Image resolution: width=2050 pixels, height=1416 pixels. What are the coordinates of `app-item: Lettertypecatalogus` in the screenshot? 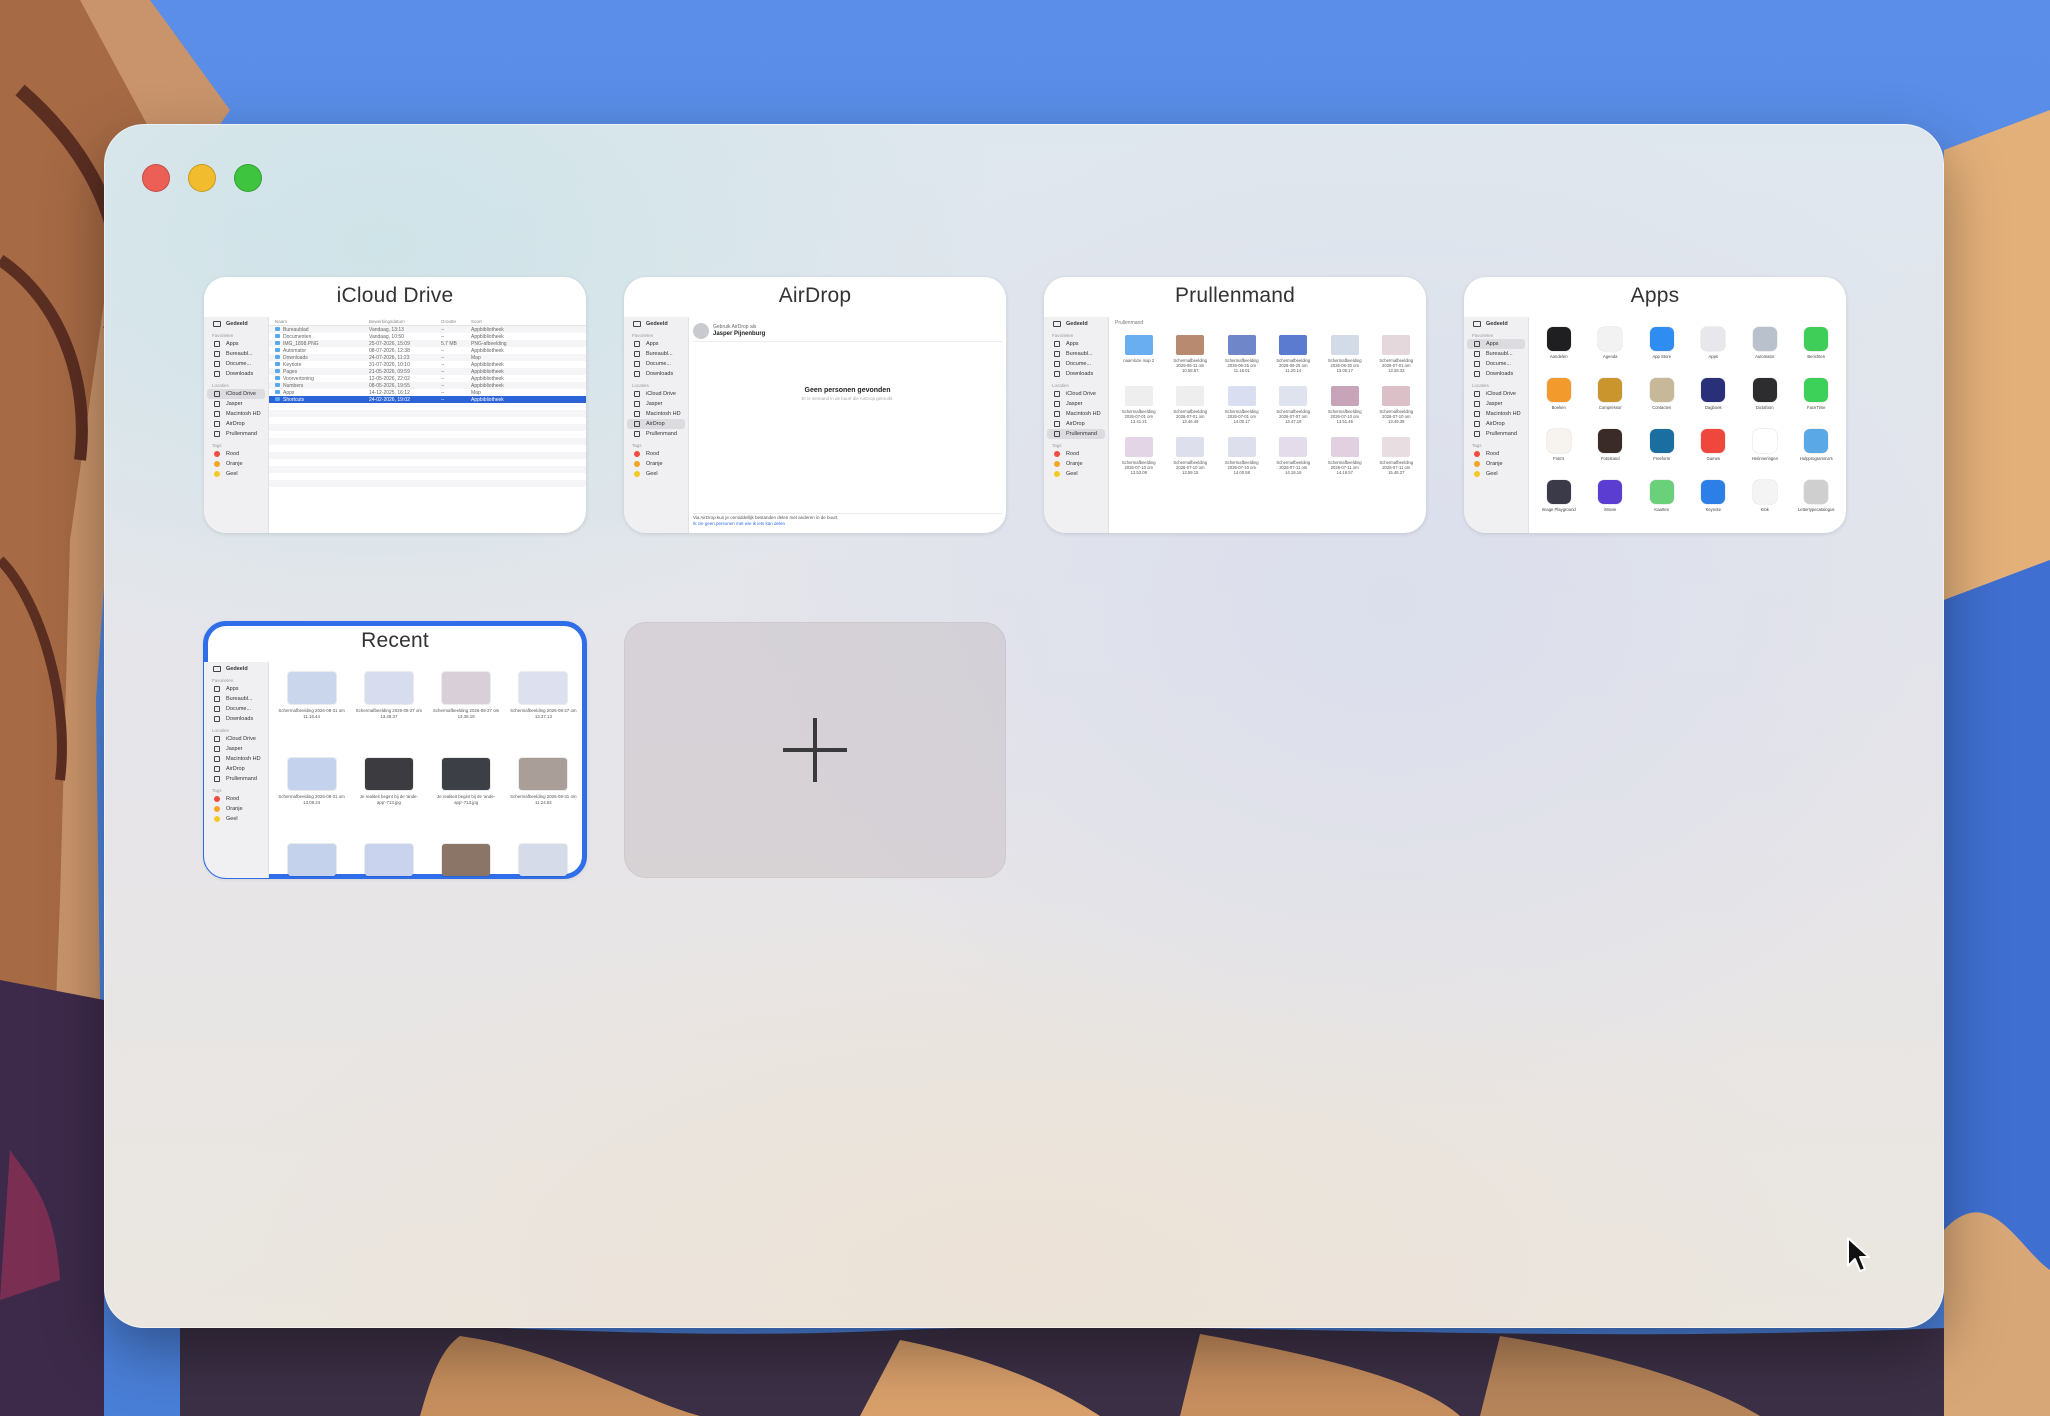 It's located at (1817, 501).